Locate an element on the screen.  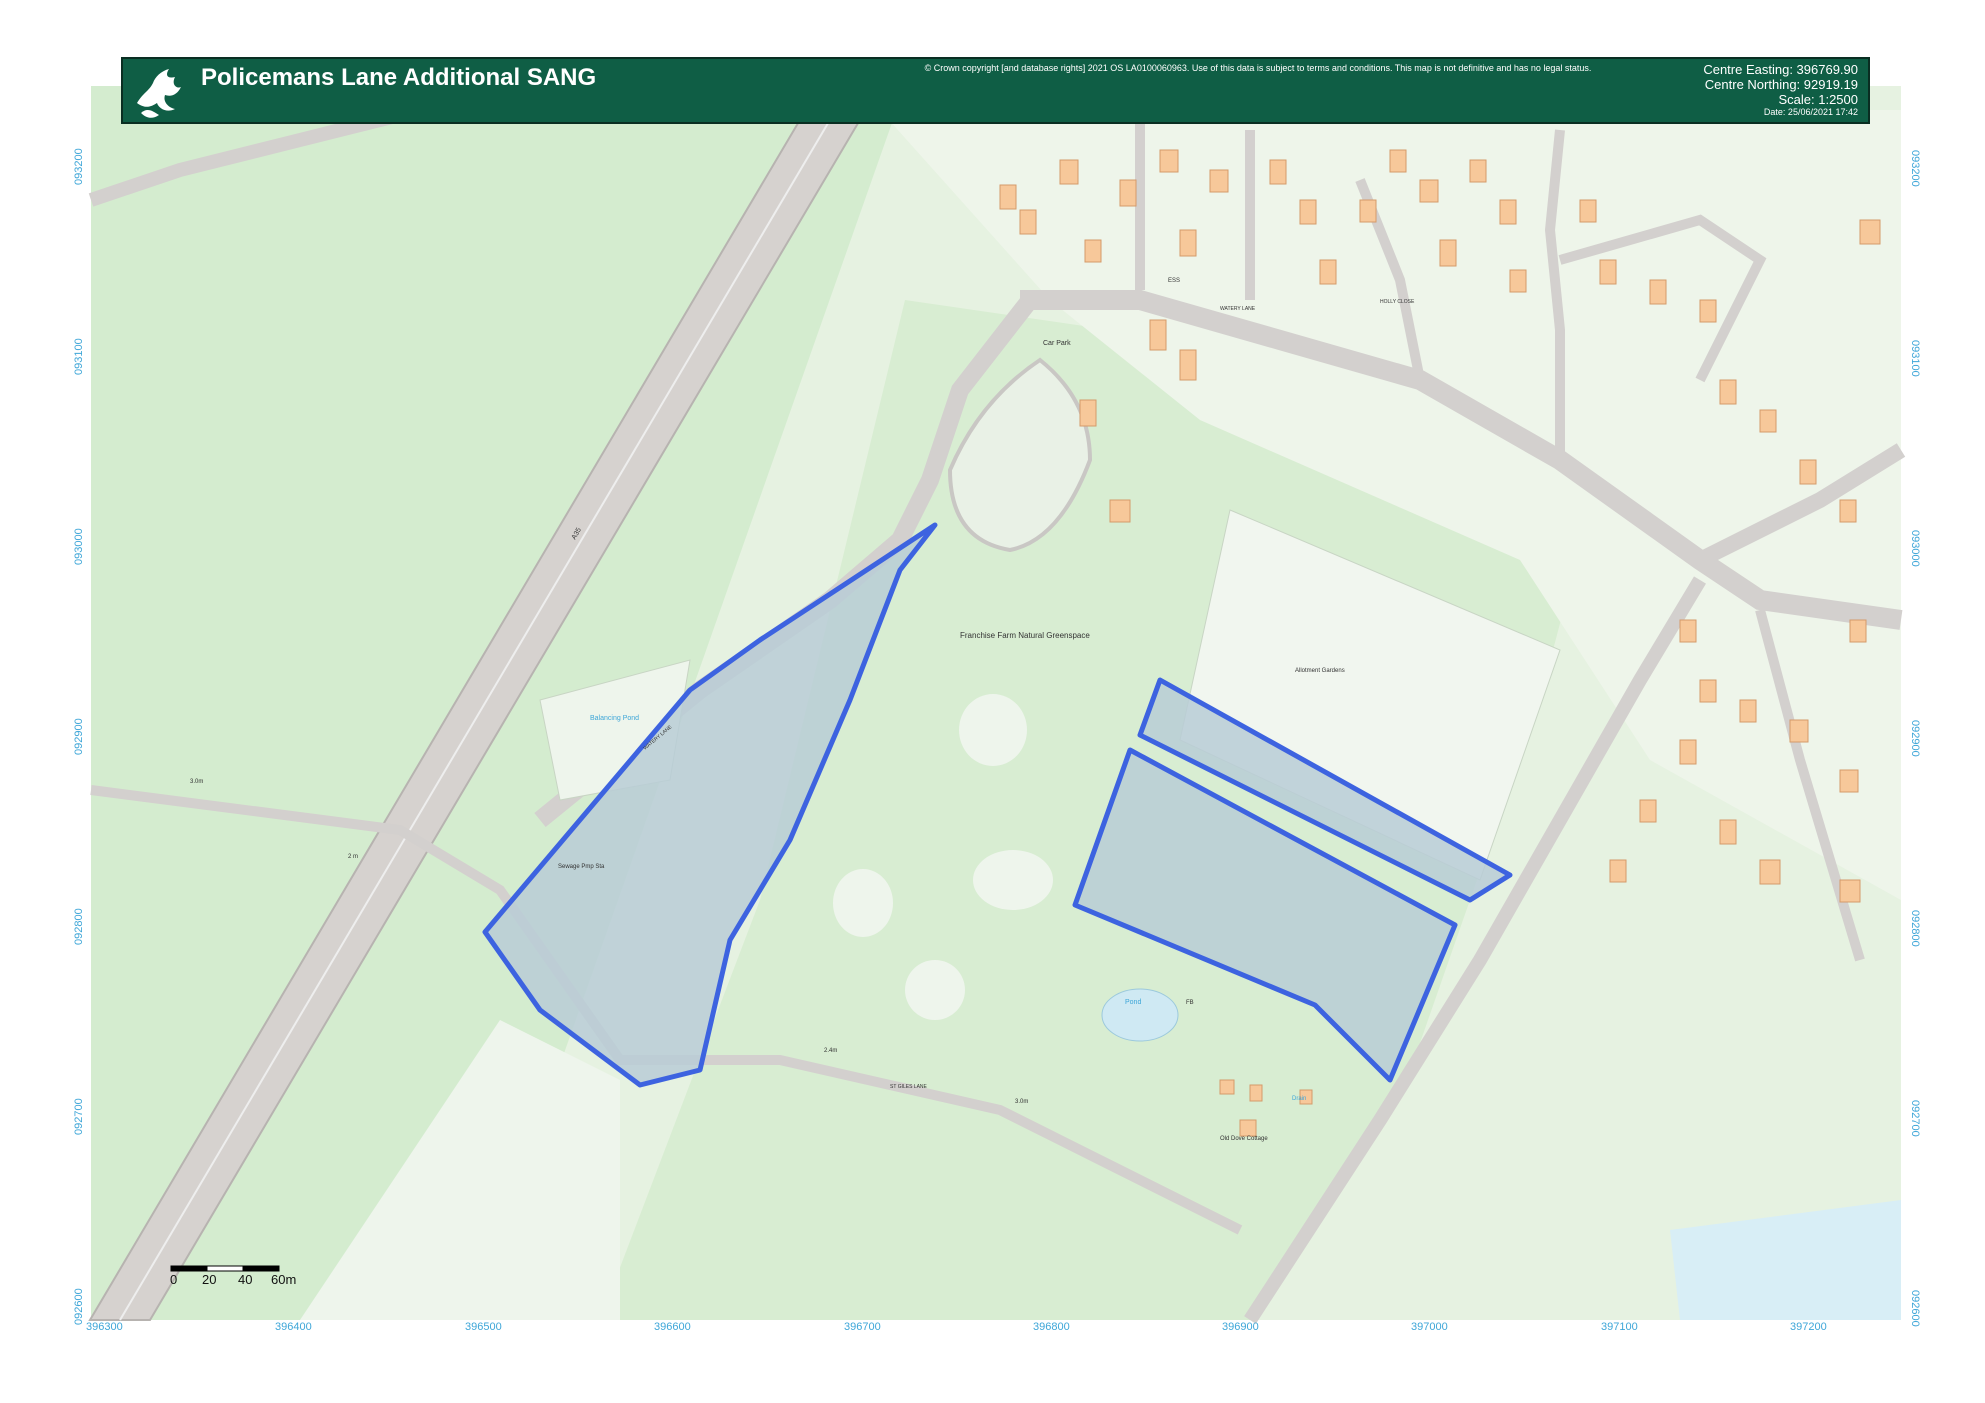
scale-tick-40: 40 is located at coordinates (245, 1279).